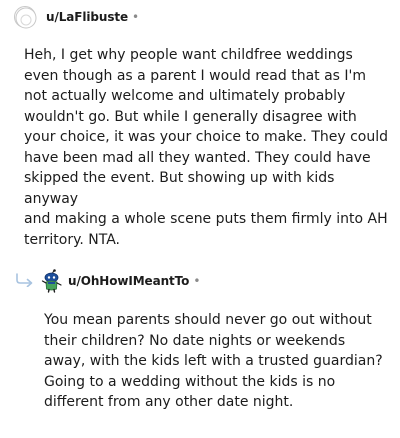 The image size is (400, 438). What do you see at coordinates (169, 402) in the screenshot?
I see `comment-text-line: different from any other date night.` at bounding box center [169, 402].